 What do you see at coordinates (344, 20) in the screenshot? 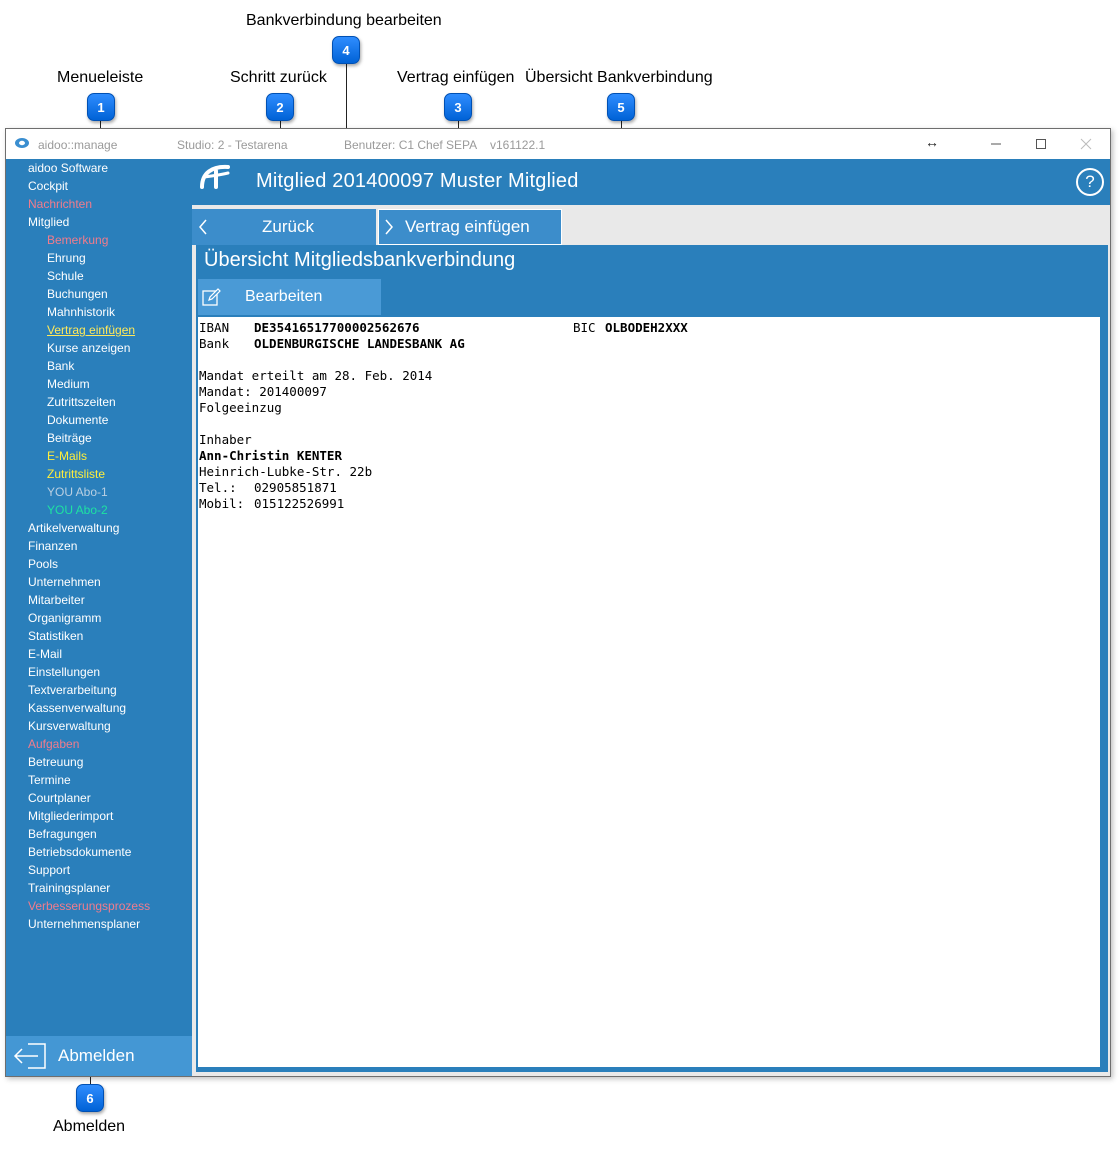
I see `callout-label-4: Bankverbindung bearbeiten` at bounding box center [344, 20].